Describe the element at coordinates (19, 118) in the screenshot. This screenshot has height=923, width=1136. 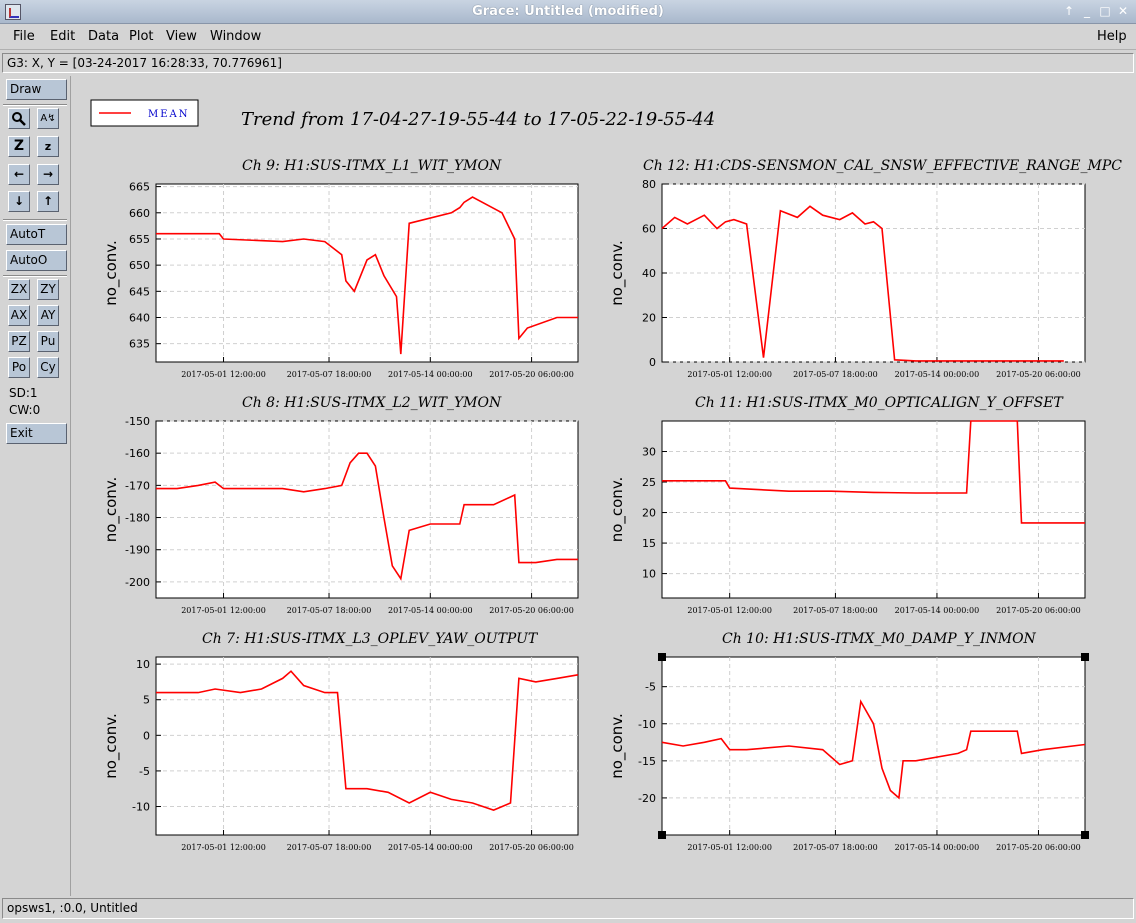
I see `zoom-button` at that location.